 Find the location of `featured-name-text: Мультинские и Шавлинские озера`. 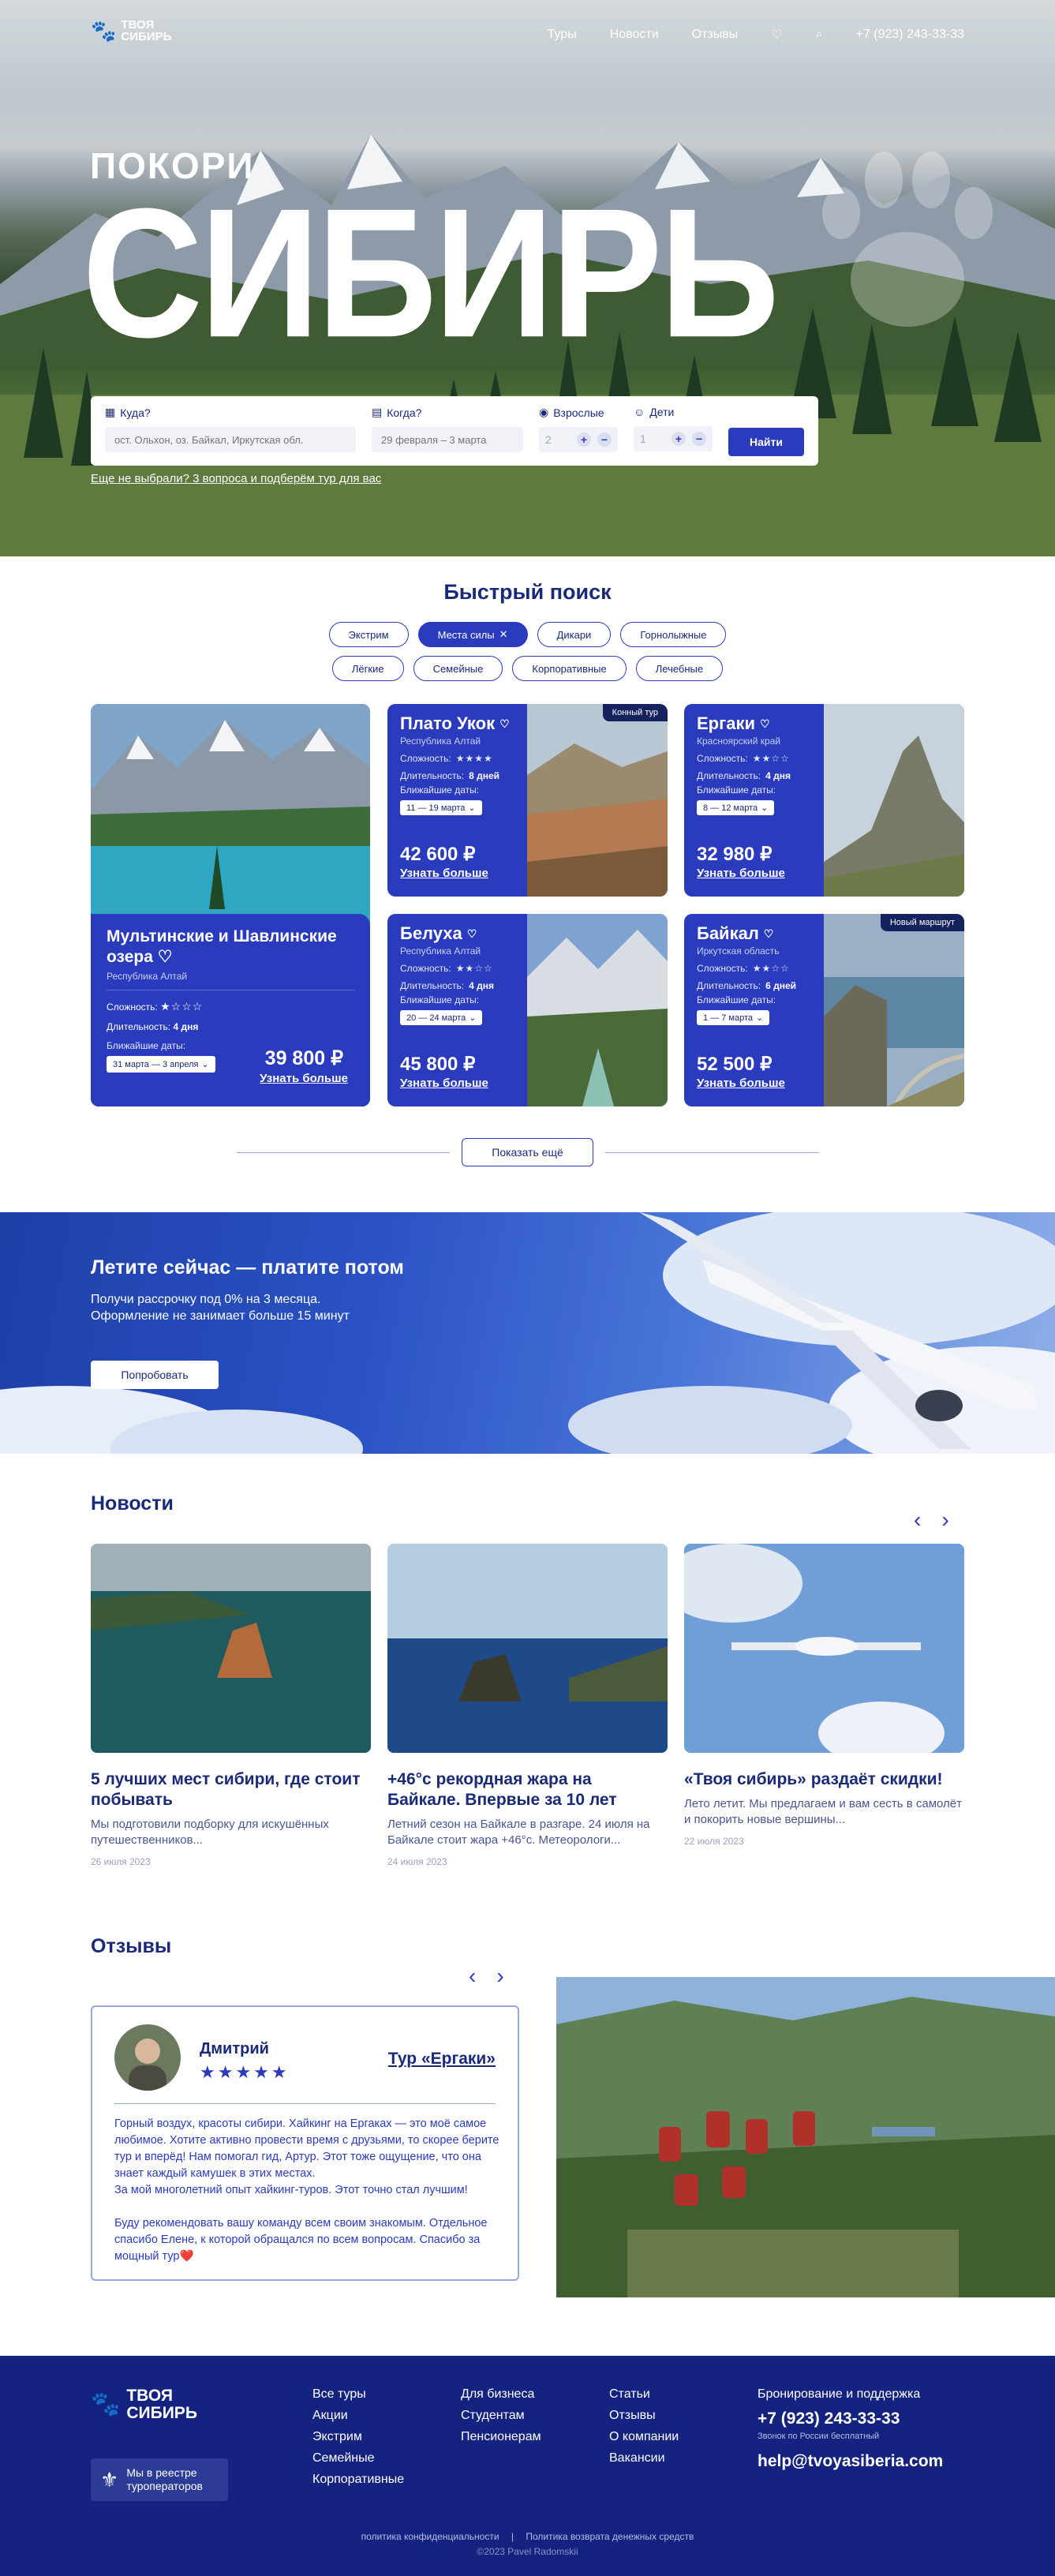

featured-name-text: Мультинские и Шавлинские озера is located at coordinates (222, 946).